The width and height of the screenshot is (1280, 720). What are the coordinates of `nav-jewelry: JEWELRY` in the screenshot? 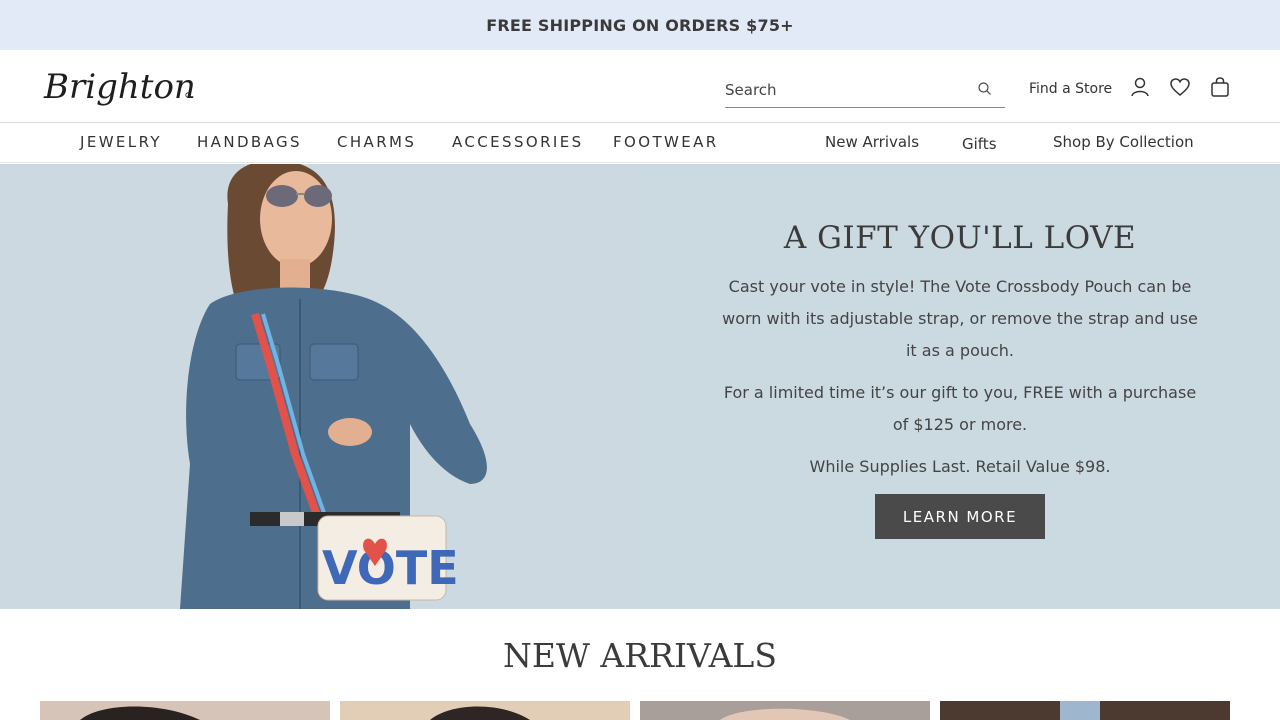 It's located at (121, 142).